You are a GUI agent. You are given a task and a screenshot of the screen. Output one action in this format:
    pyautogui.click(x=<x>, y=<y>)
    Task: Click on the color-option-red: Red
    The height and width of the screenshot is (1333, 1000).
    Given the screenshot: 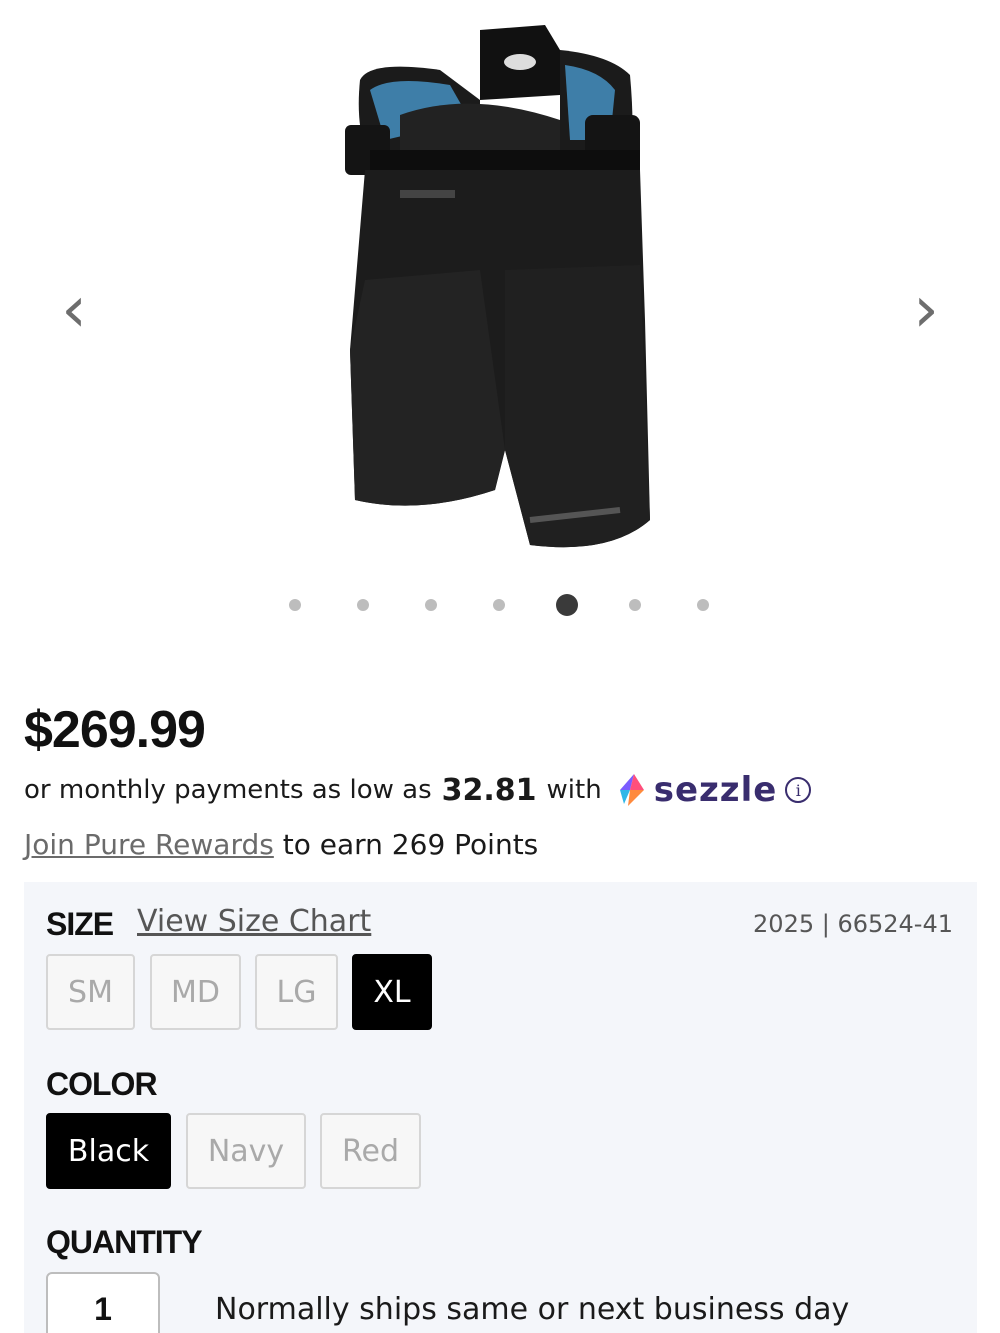 What is the action you would take?
    pyautogui.click(x=370, y=1151)
    